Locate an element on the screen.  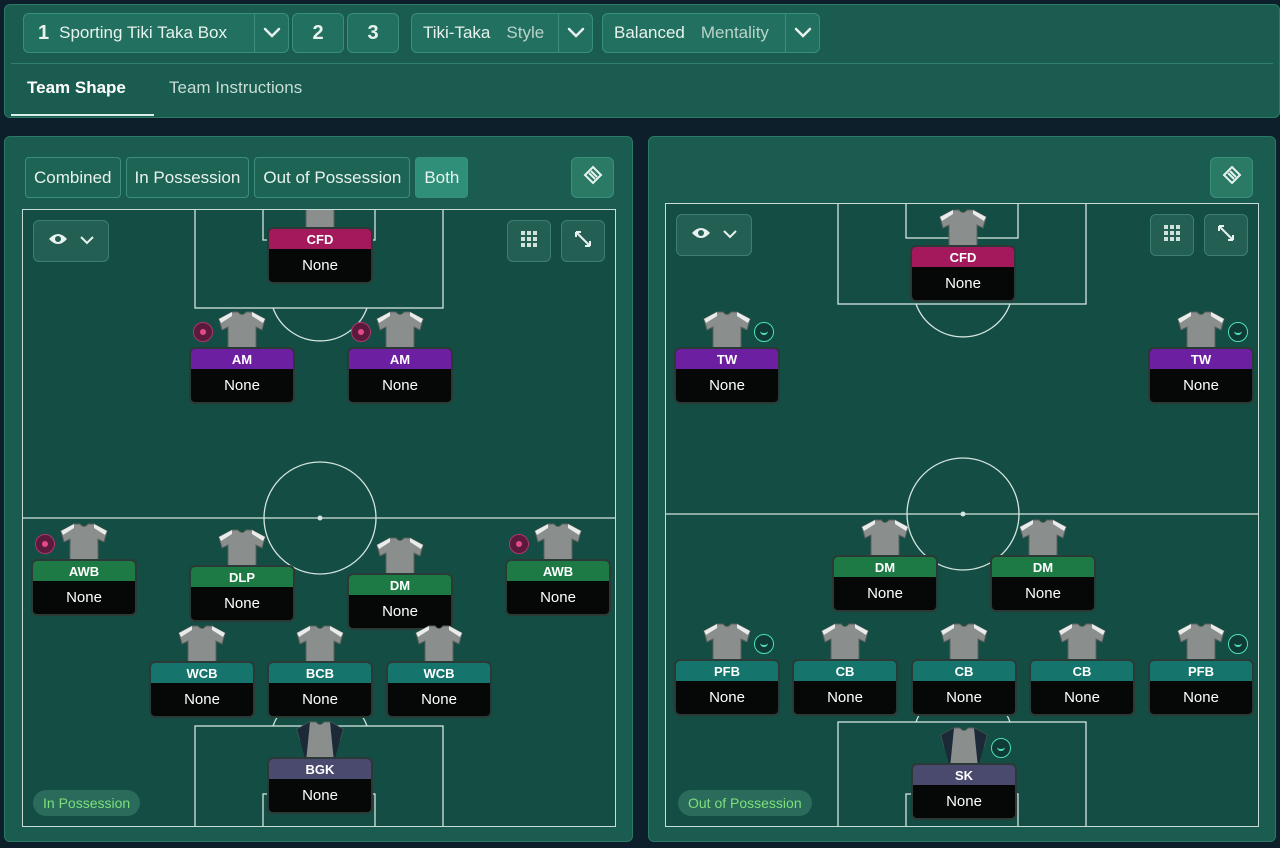
role-label: DLP is located at coordinates (242, 577).